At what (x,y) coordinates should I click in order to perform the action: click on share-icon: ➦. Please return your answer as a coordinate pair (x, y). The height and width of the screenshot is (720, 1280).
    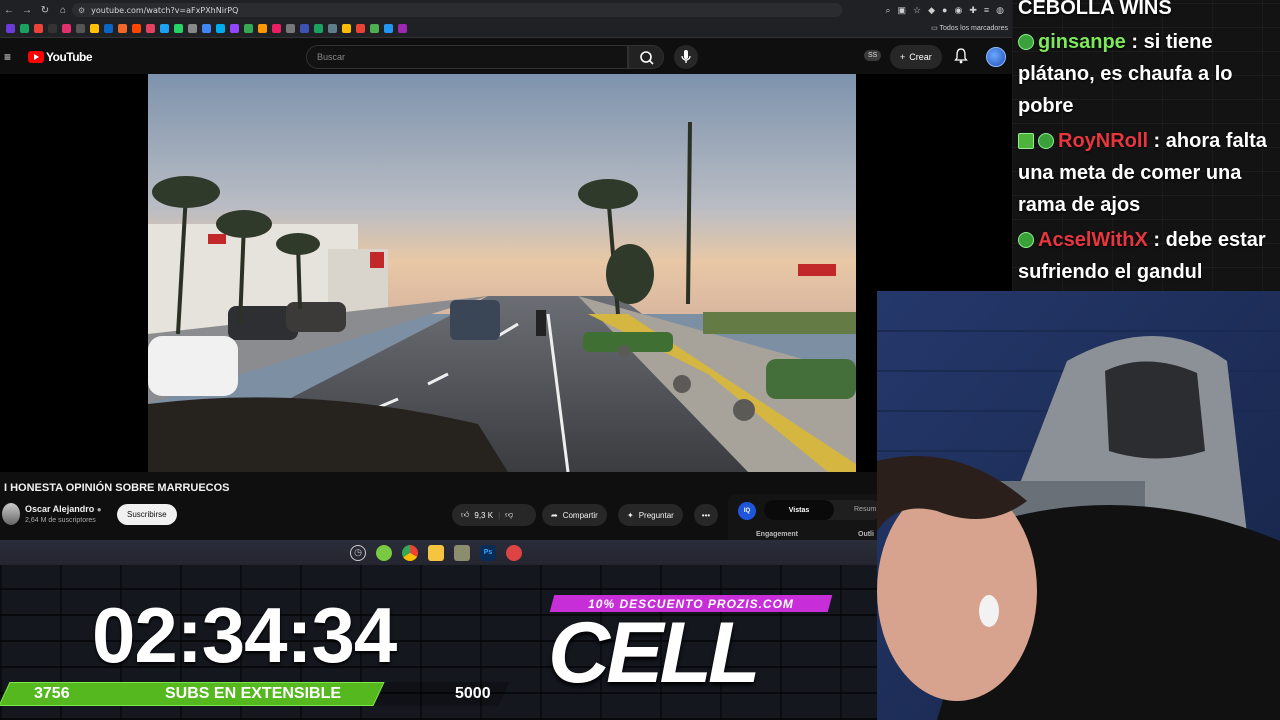
    Looking at the image, I should click on (554, 515).